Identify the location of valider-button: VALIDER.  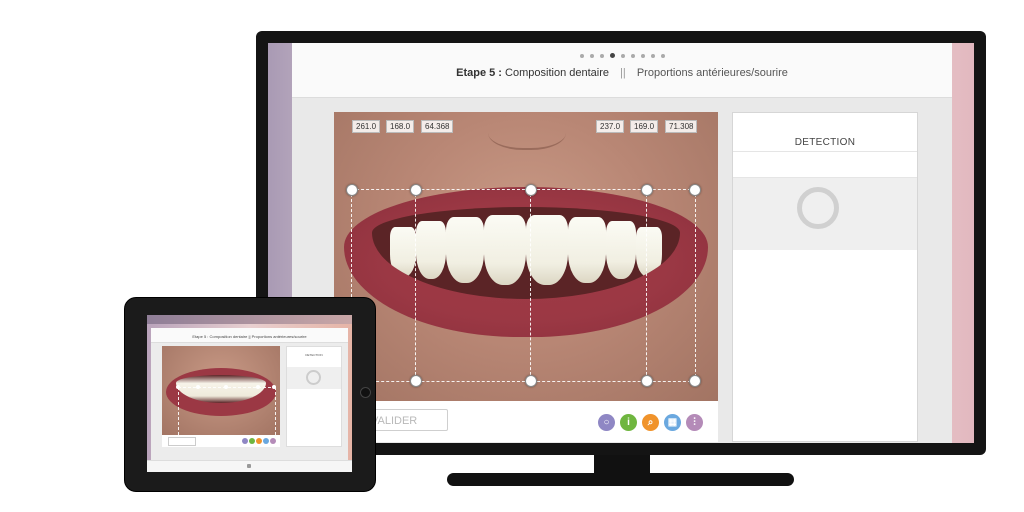
(406, 420).